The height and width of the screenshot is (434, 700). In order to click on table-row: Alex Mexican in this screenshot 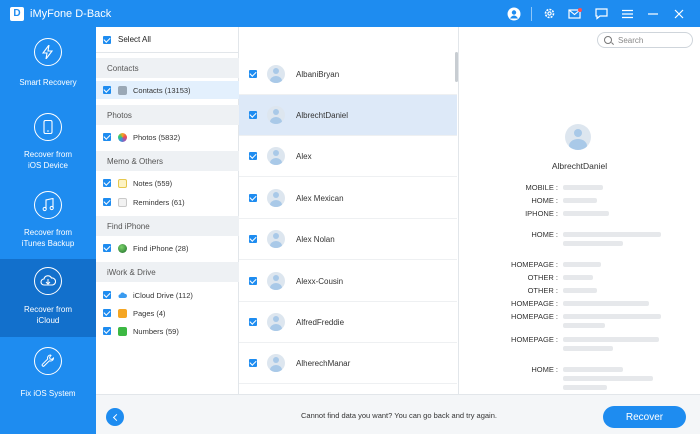, I will do `click(348, 198)`.